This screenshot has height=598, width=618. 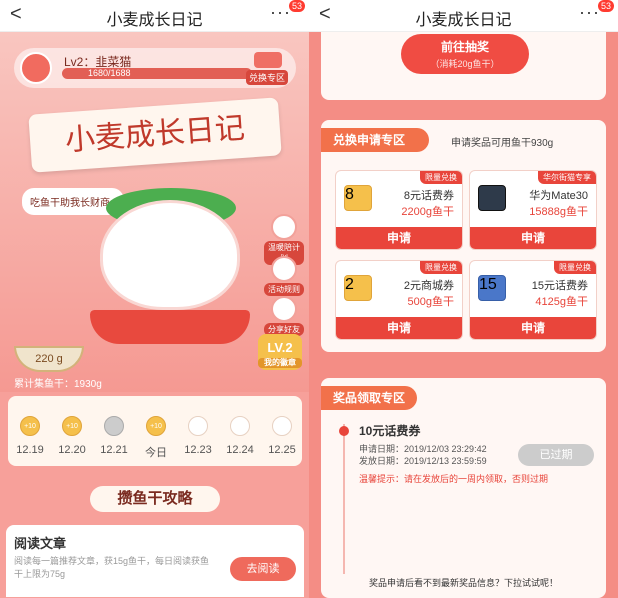 I want to click on prize-card: 限量兑换 2 2元商城券 500g鱼干 申请, so click(x=399, y=300).